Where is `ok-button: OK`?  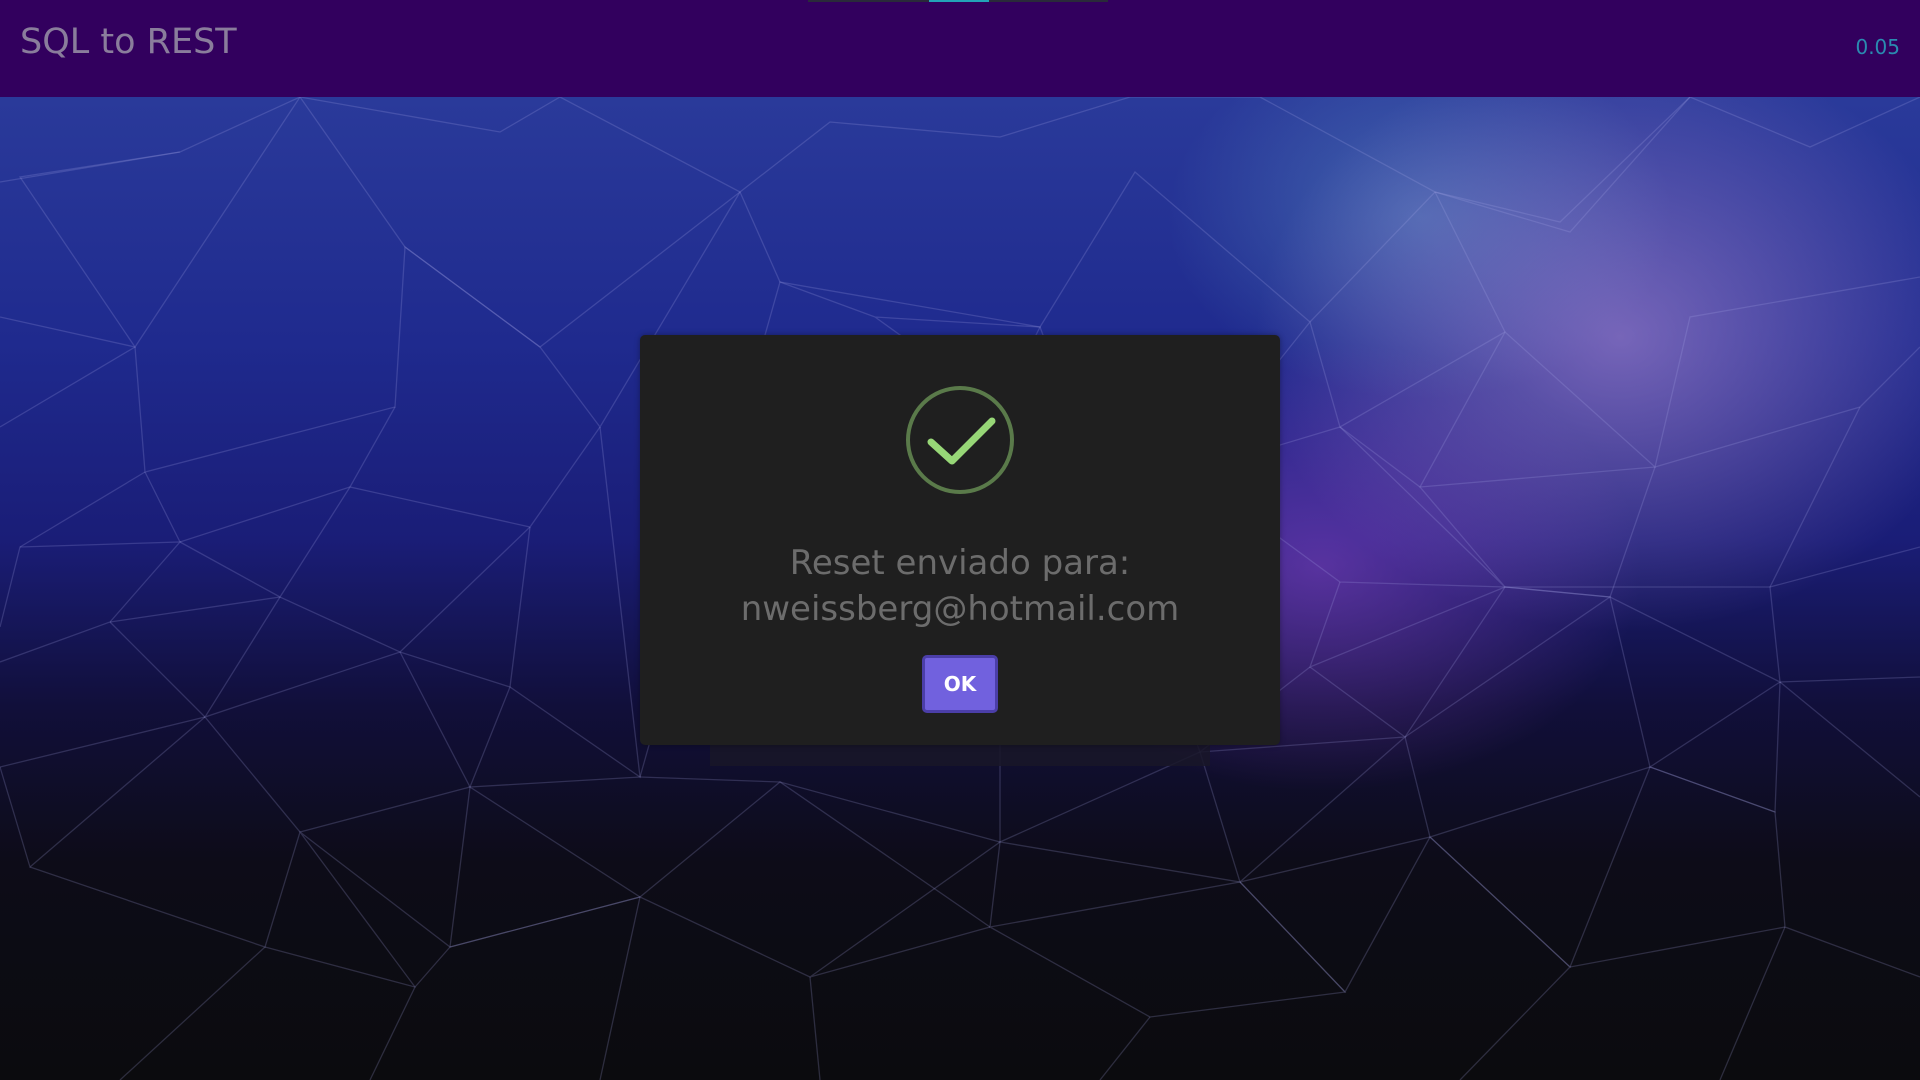 ok-button: OK is located at coordinates (960, 684).